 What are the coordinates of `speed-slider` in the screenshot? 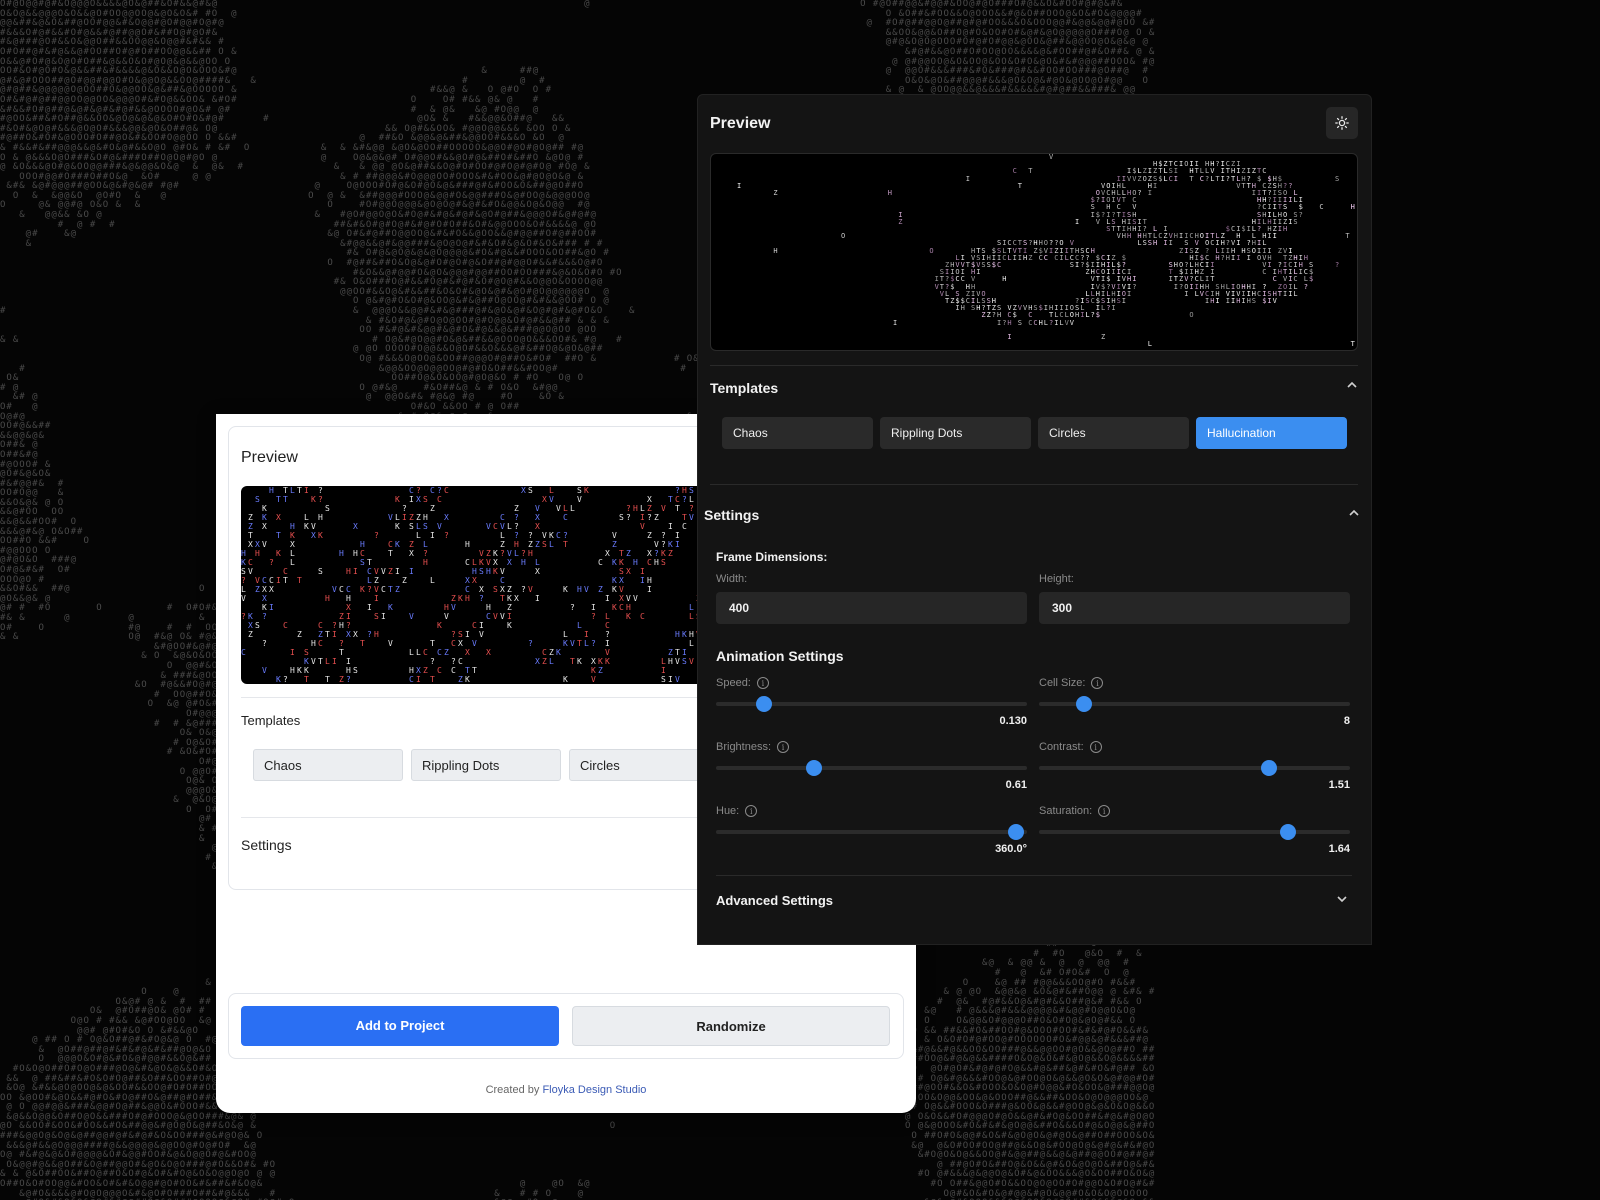 It's located at (871, 704).